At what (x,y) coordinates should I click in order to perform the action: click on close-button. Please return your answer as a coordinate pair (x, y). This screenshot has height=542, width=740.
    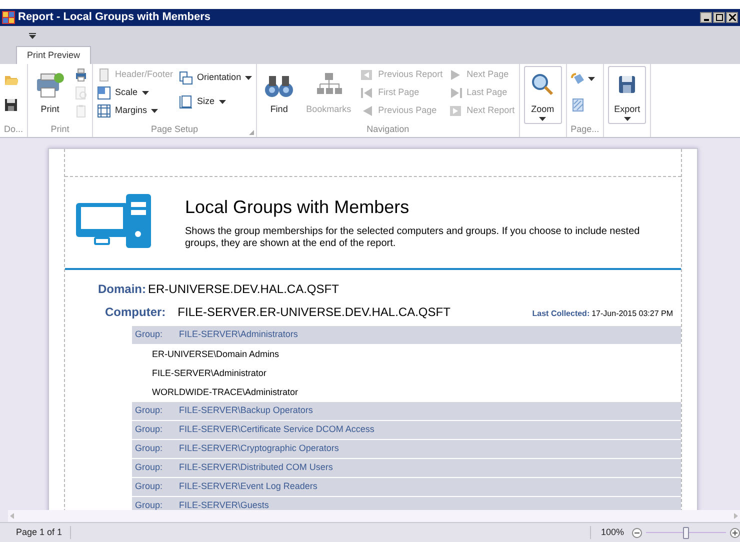
    Looking at the image, I should click on (732, 17).